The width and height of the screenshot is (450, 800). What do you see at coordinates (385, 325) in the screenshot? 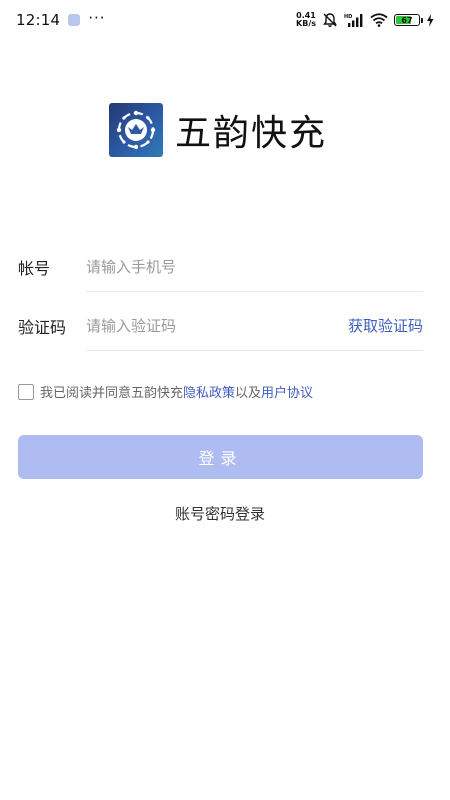
I see `get-code-button: 获取验证码` at bounding box center [385, 325].